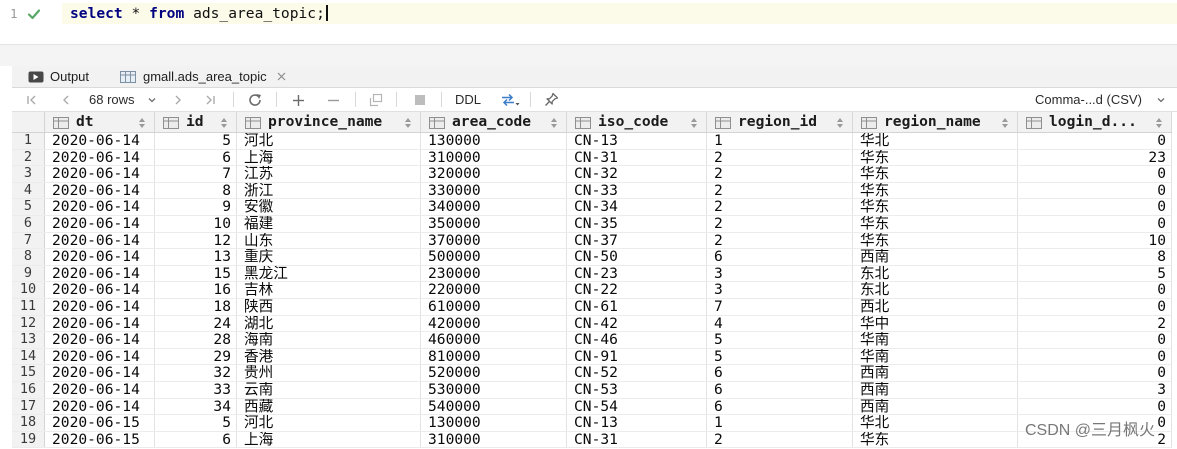 This screenshot has width=1177, height=449. I want to click on cell-region-name: 西北, so click(935, 306).